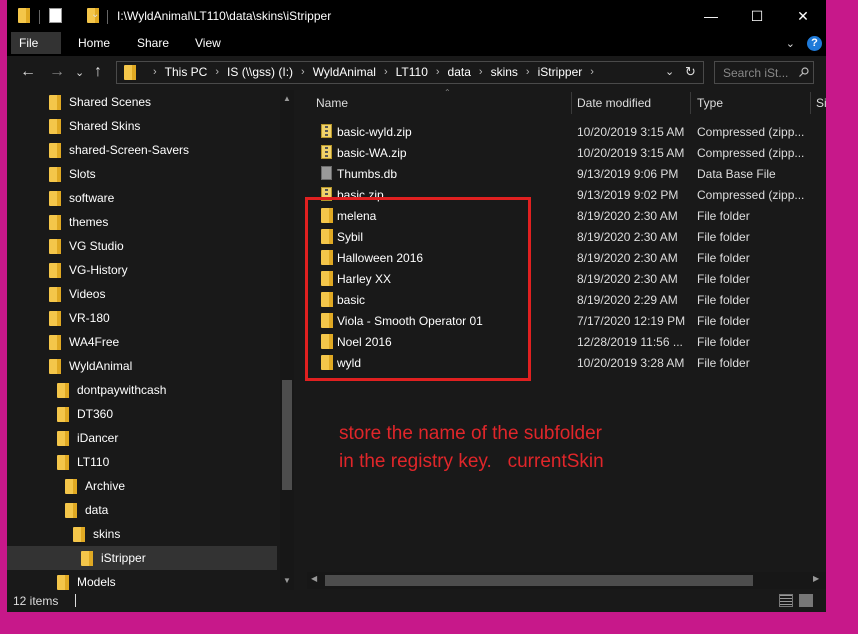 The image size is (858, 634). Describe the element at coordinates (628, 174) in the screenshot. I see `file-date: 9/13/2019 9:06 PM` at that location.